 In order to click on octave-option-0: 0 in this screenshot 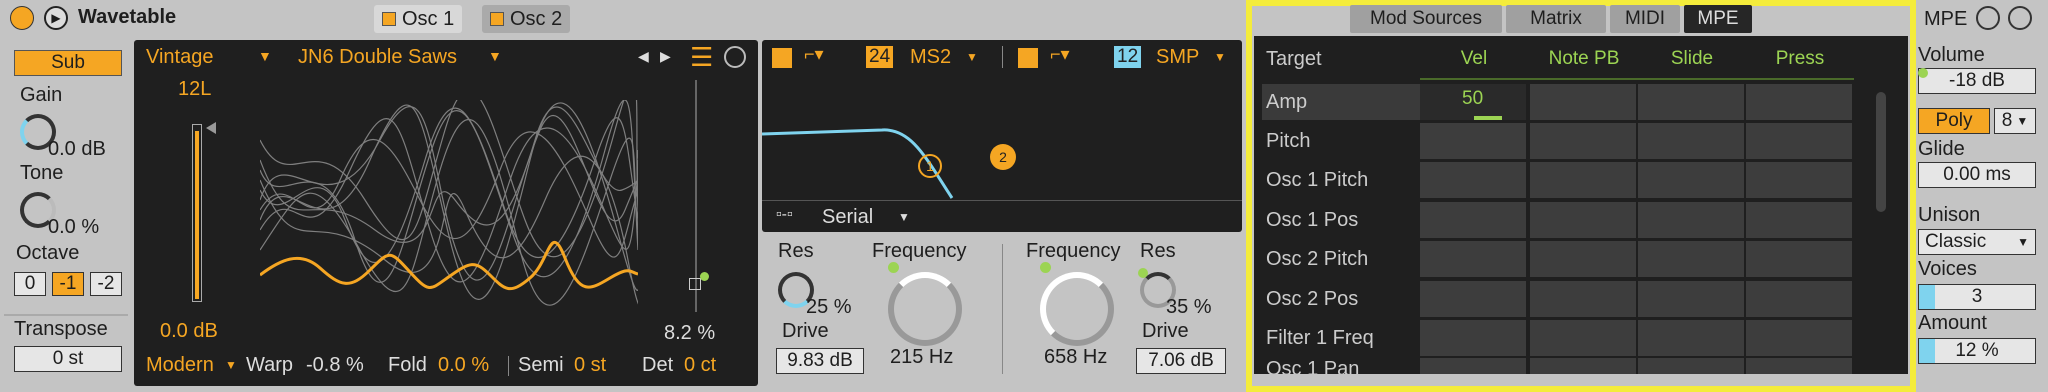, I will do `click(30, 284)`.